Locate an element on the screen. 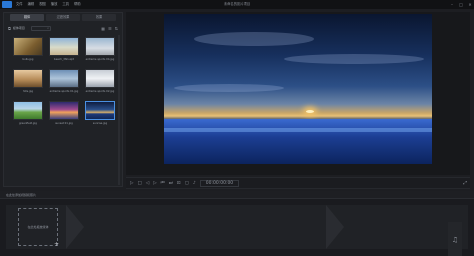  prev-frame-icon: ◁ is located at coordinates (147, 183).